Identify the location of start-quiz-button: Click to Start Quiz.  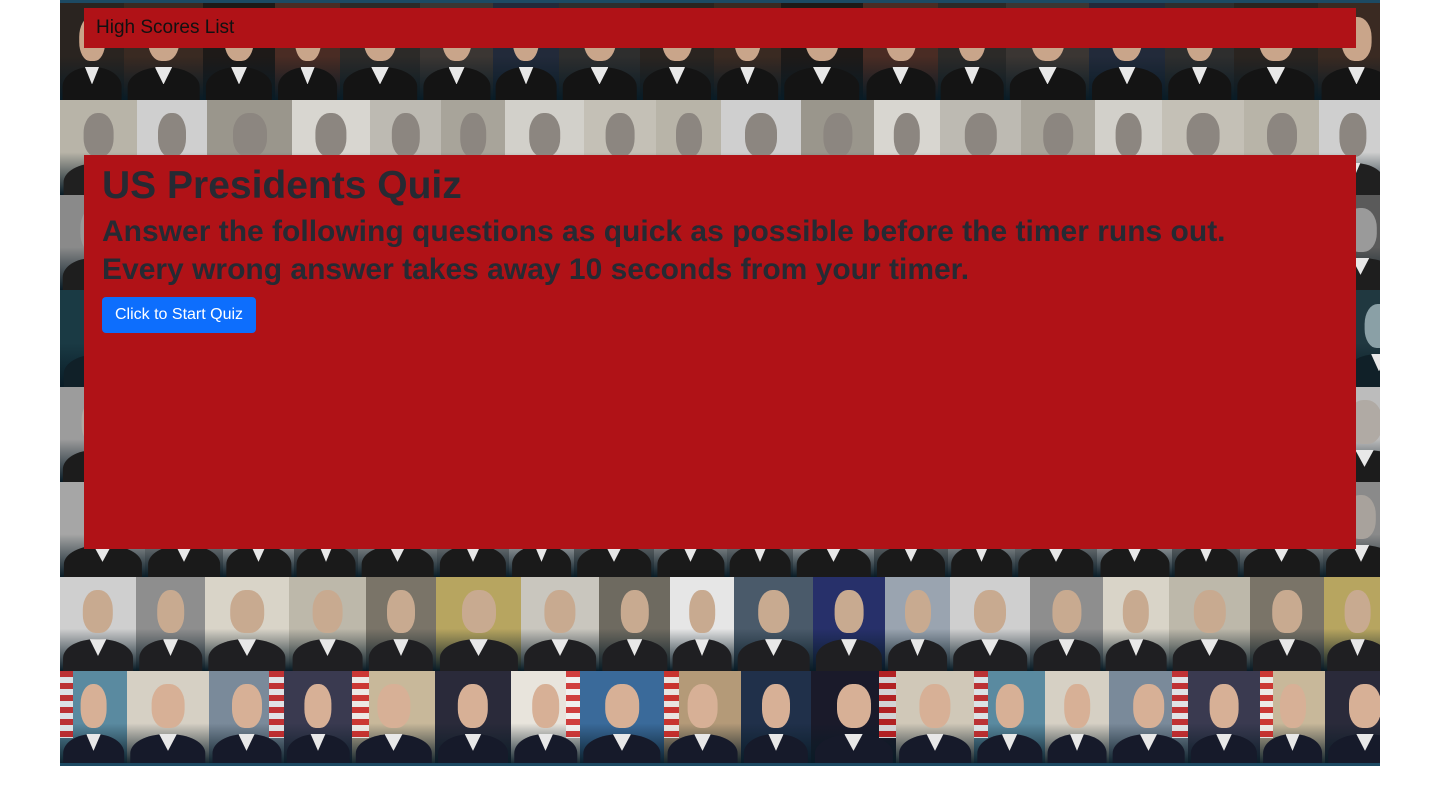
(179, 315).